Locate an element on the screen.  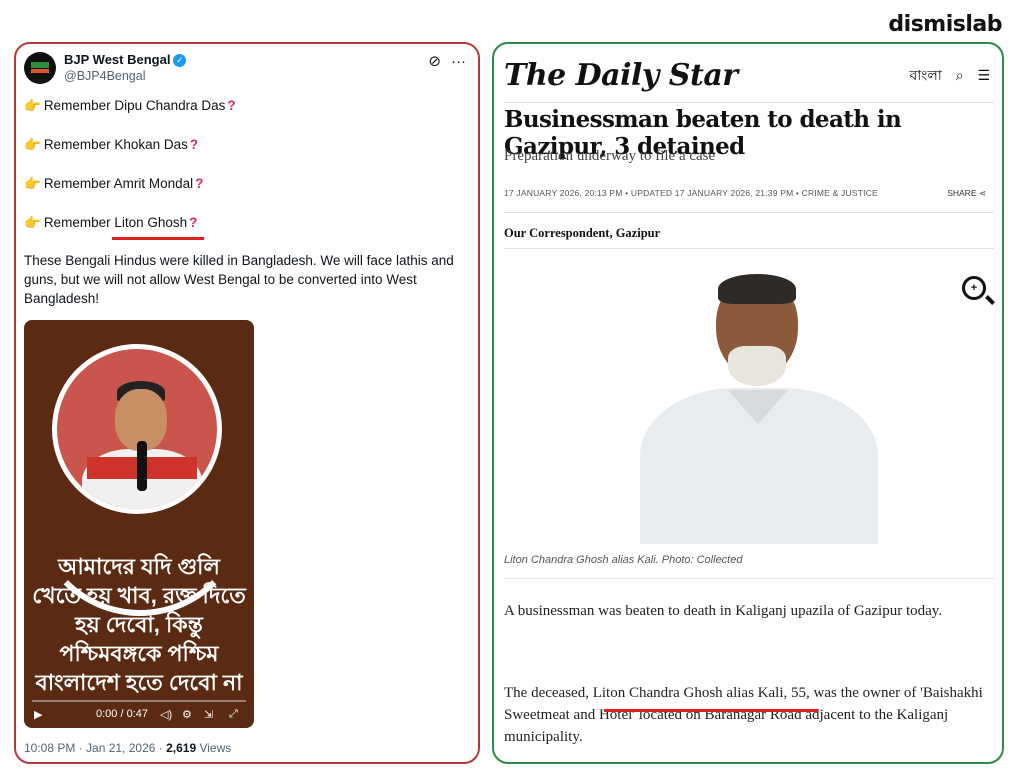
fullscreen-icon: ⤢ is located at coordinates (233, 714).